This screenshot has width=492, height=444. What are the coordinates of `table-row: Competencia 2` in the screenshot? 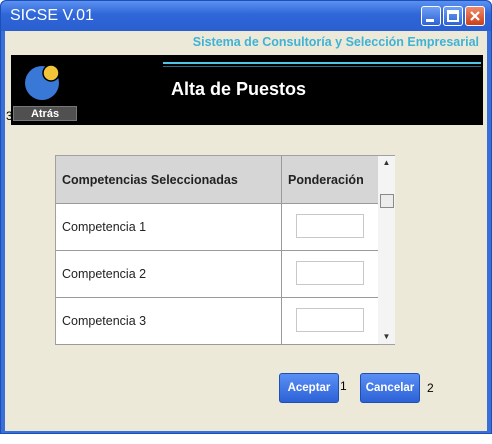 It's located at (217, 274).